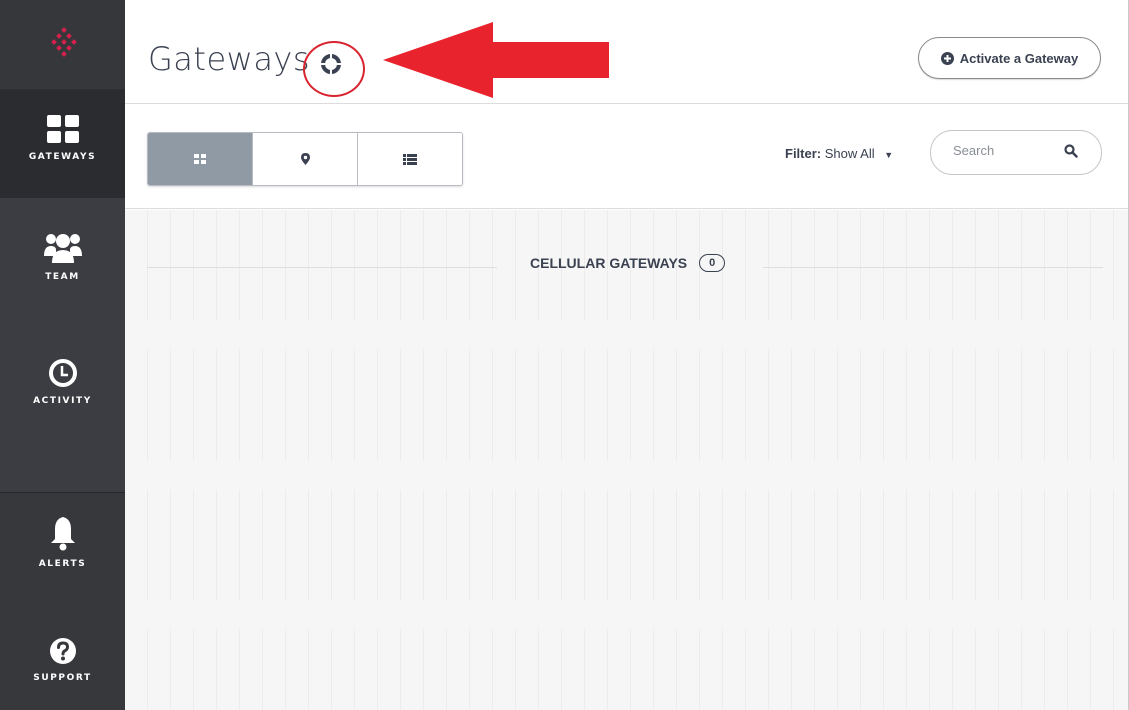 The width and height of the screenshot is (1129, 710). I want to click on grid-icon, so click(62, 129).